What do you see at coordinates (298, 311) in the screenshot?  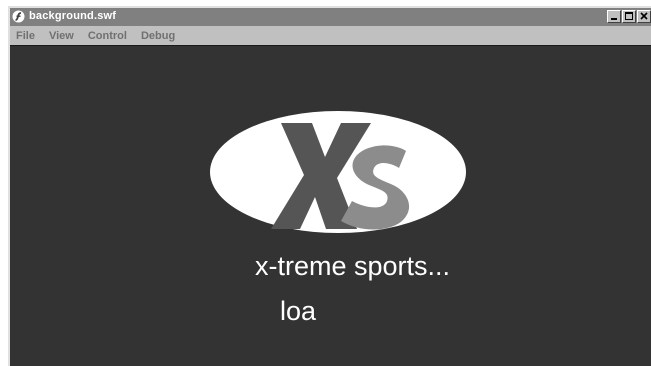 I see `loading-text: loa` at bounding box center [298, 311].